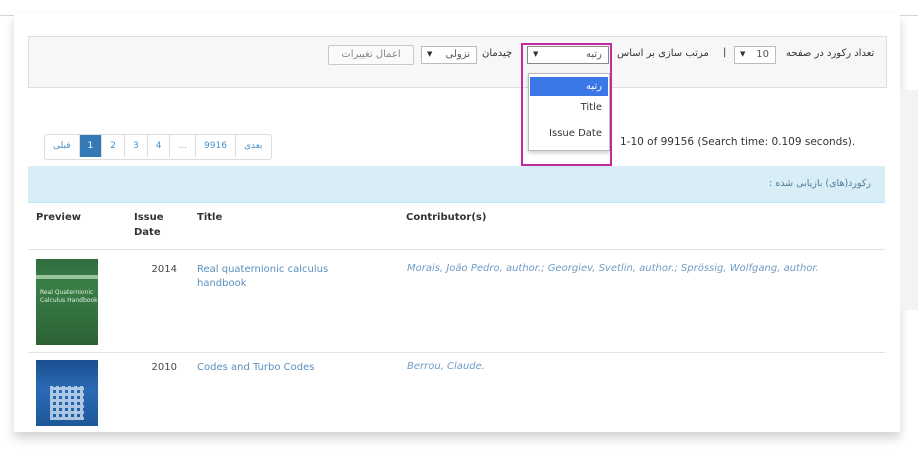  What do you see at coordinates (62, 146) in the screenshot?
I see `pagination-prev: قبلی` at bounding box center [62, 146].